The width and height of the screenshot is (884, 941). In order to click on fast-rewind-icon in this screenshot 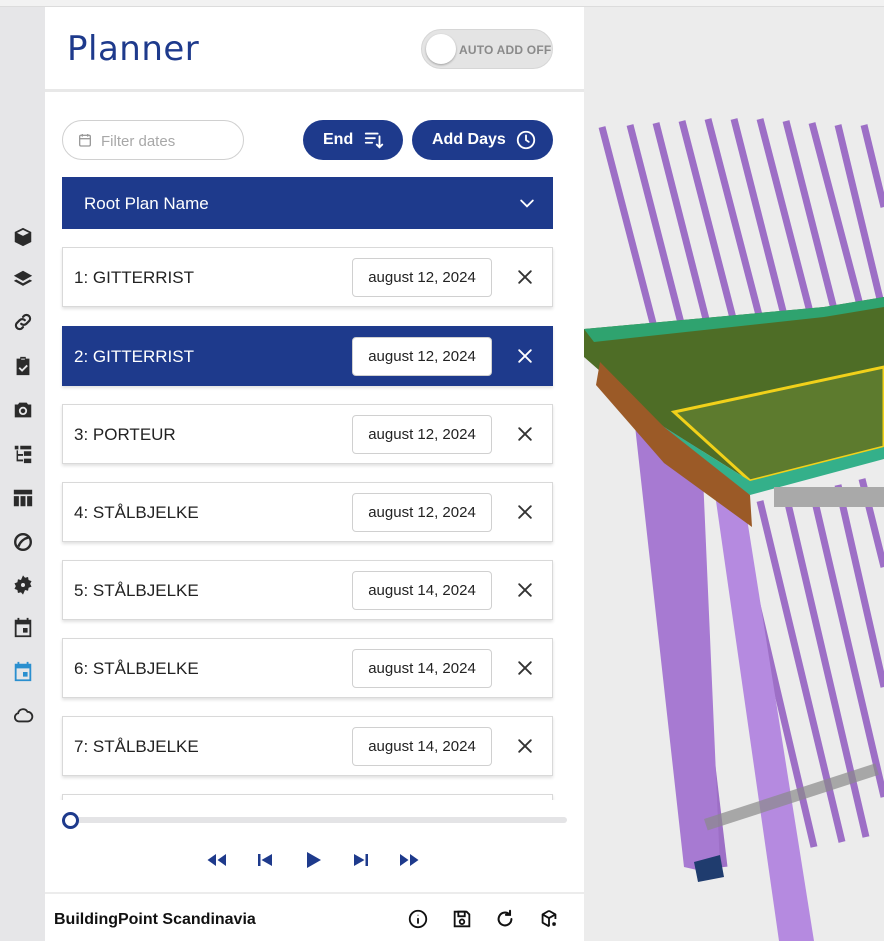, I will do `click(216, 860)`.